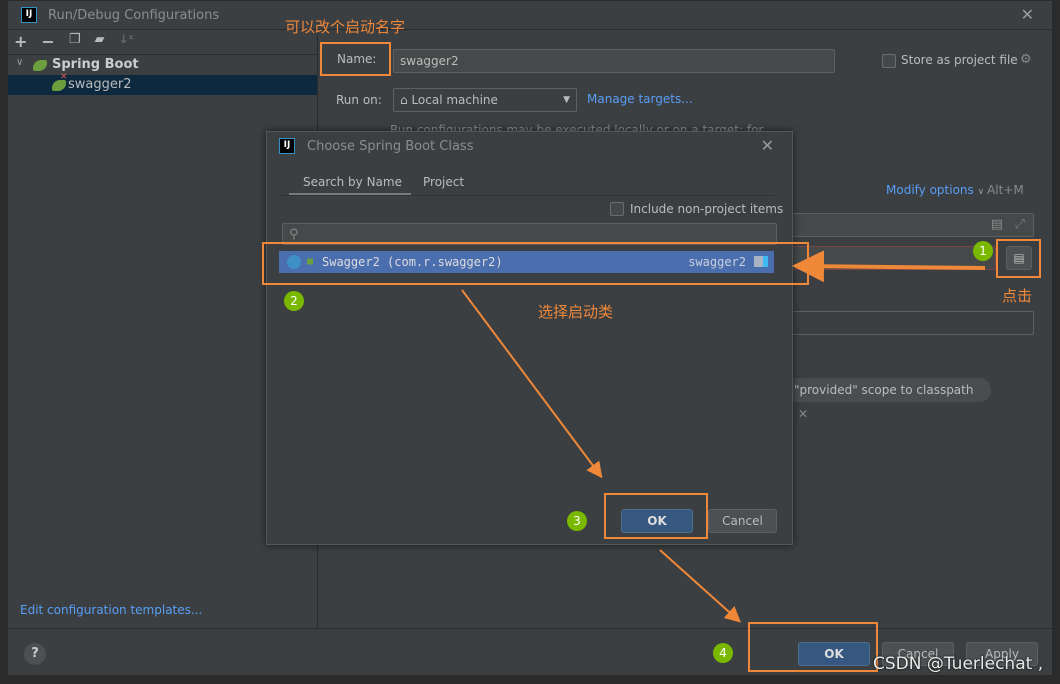 The width and height of the screenshot is (1060, 684). What do you see at coordinates (958, 664) in the screenshot?
I see `watermark: CSDN @Tuerlechat ,` at bounding box center [958, 664].